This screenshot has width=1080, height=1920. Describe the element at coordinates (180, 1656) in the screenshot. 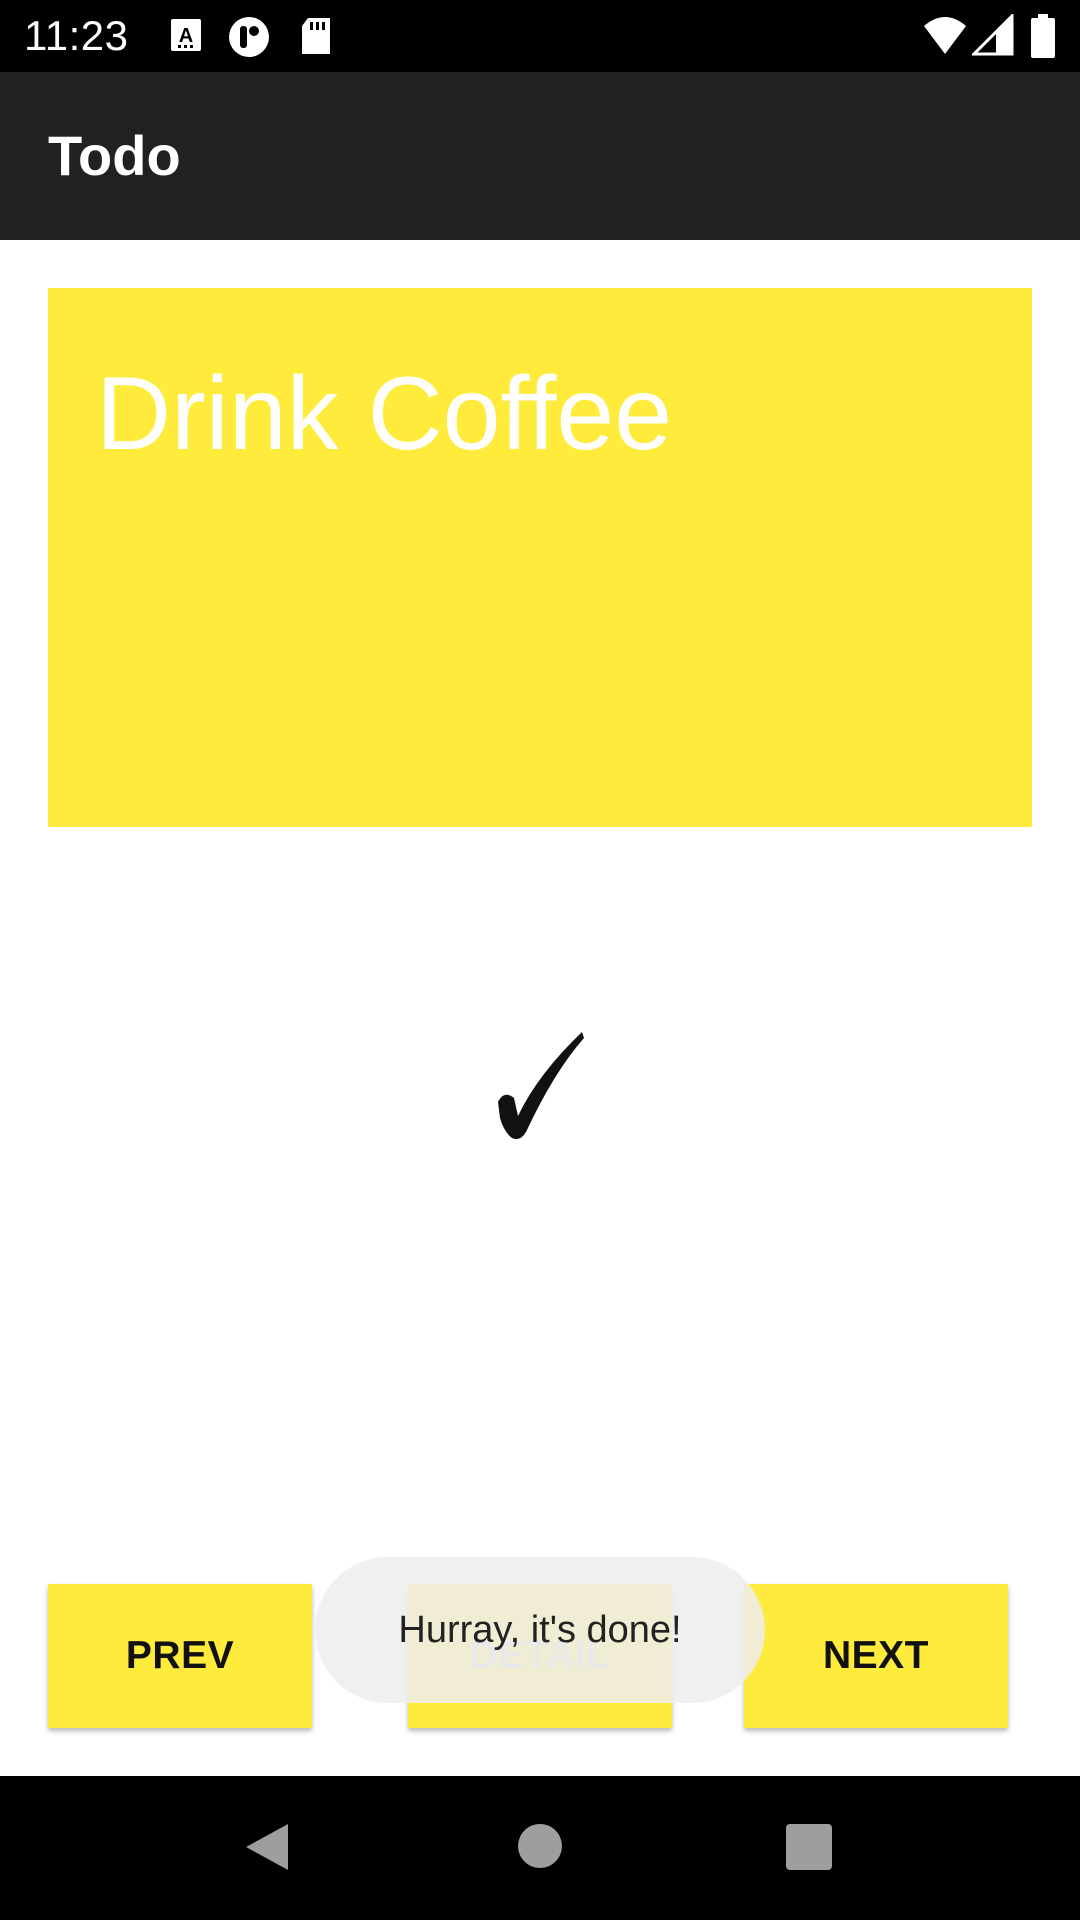

I see `prev-button: PREV` at that location.